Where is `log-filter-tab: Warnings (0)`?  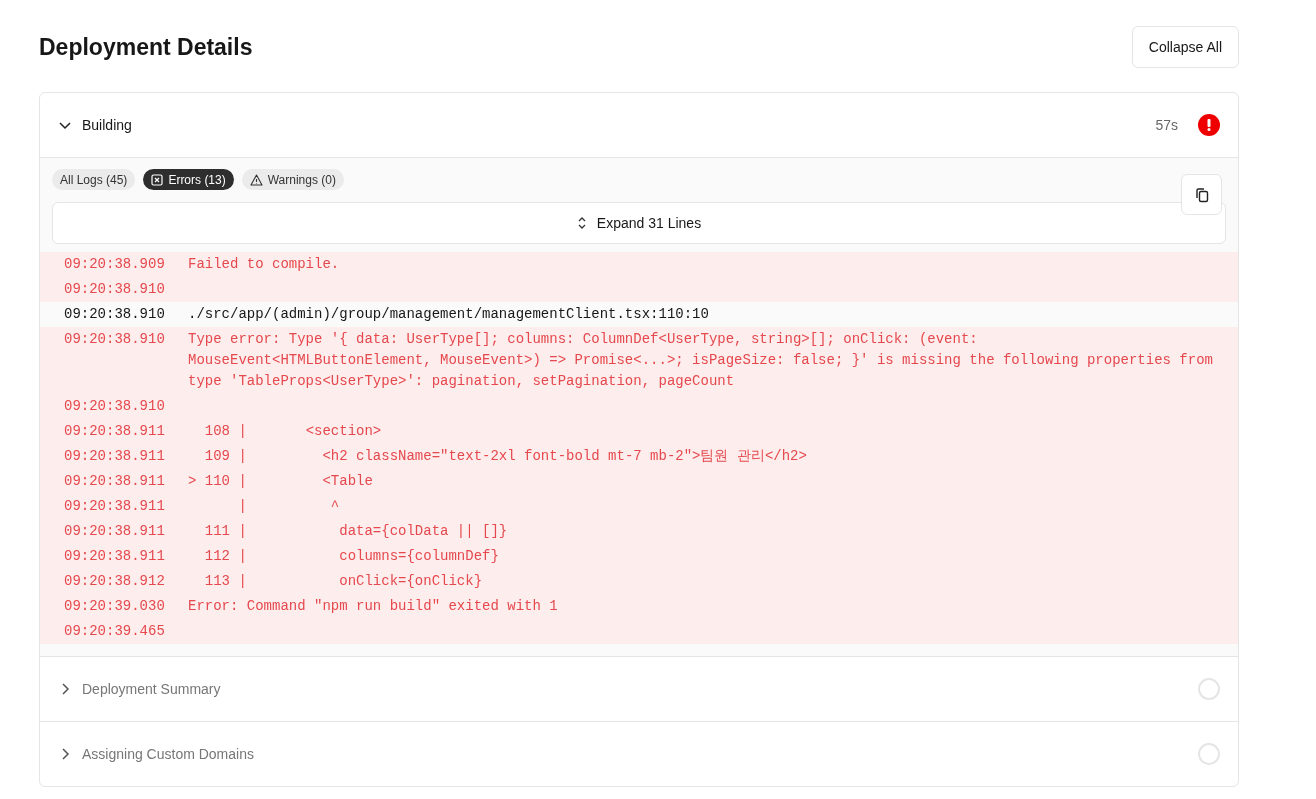 log-filter-tab: Warnings (0) is located at coordinates (292, 179).